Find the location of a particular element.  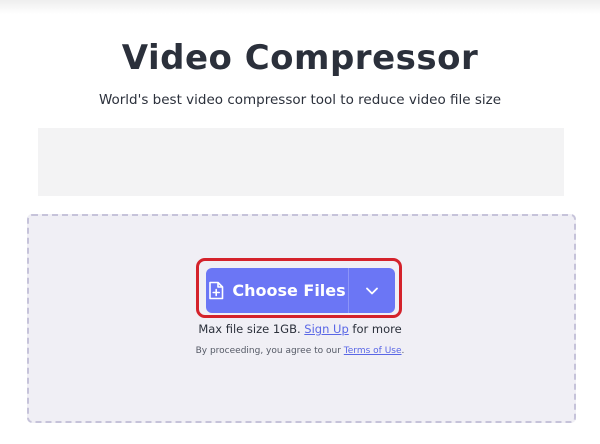

upload-source-dropdown is located at coordinates (372, 290).